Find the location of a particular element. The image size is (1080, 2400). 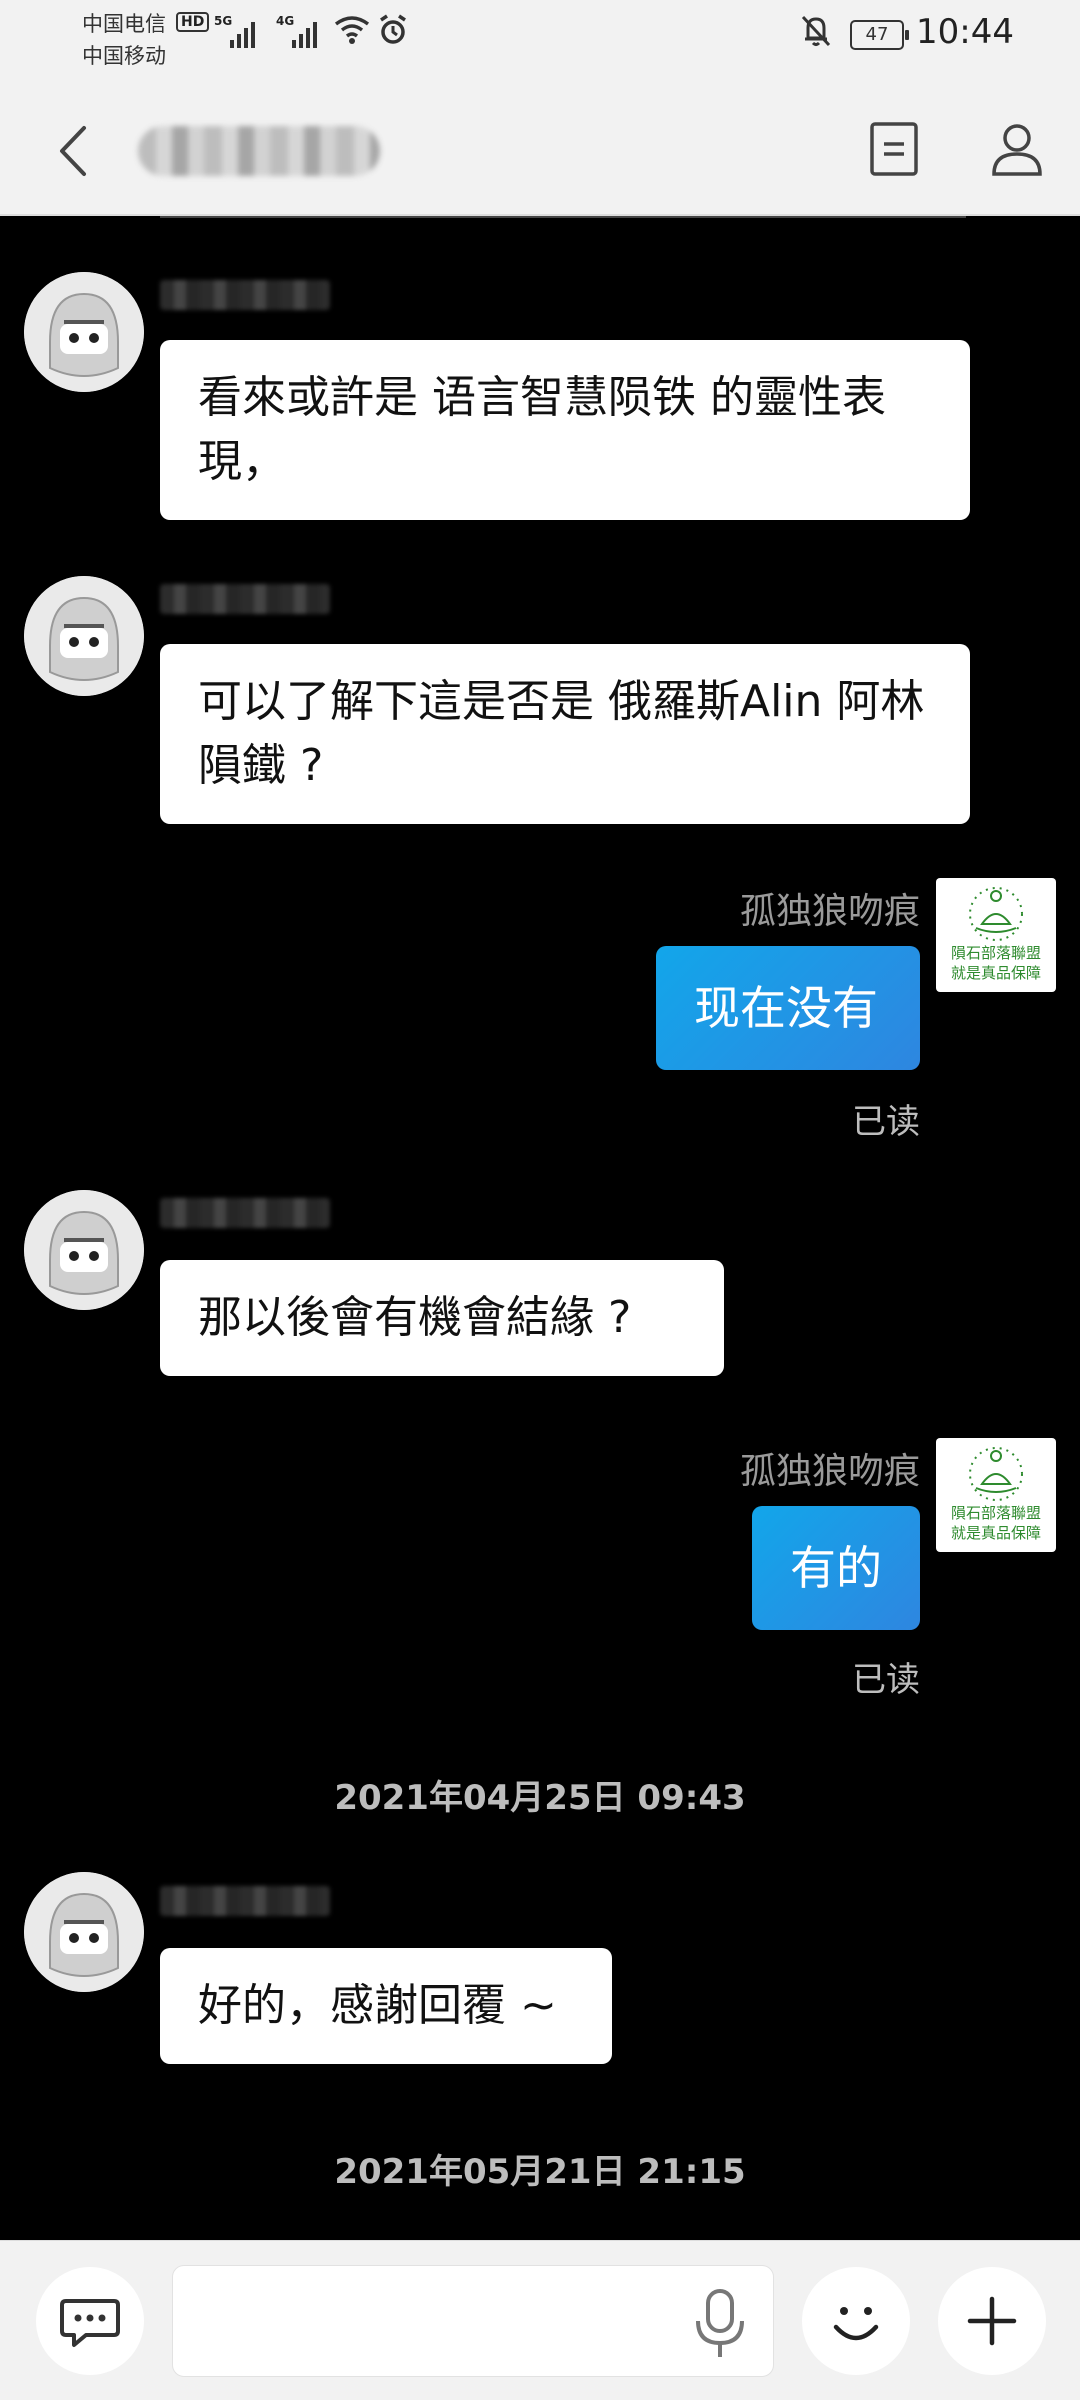

incoming-message: 好的，感謝回覆 ~ is located at coordinates (386, 2006).